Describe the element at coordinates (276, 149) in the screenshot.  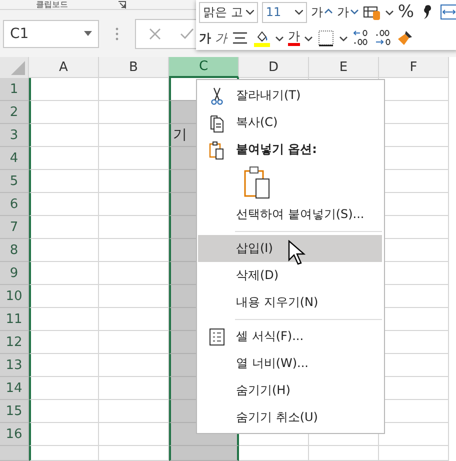
I see `menu-heading: 붙여넣기 옵션:` at that location.